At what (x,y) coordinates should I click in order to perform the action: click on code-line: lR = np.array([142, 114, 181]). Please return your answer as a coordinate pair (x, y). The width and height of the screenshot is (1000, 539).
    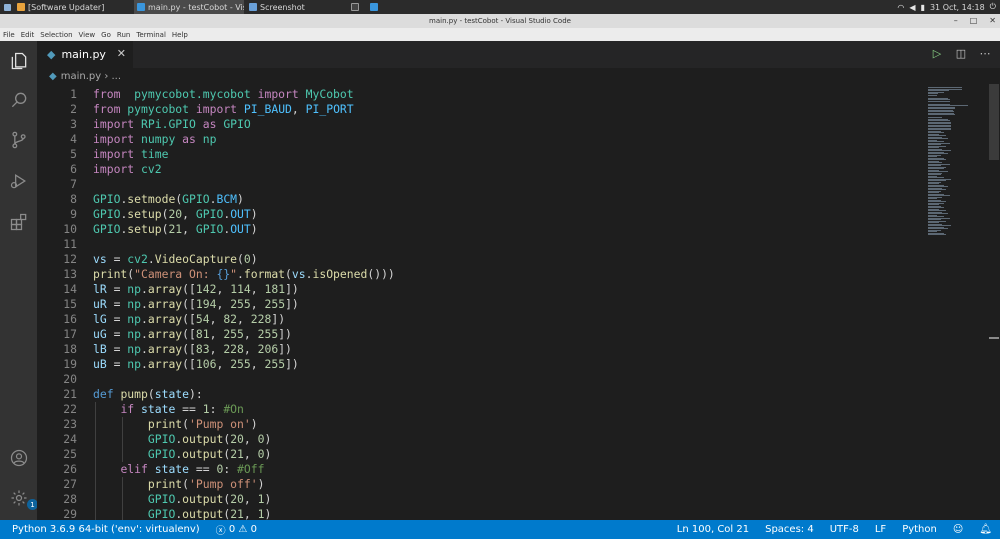
    Looking at the image, I should click on (196, 289).